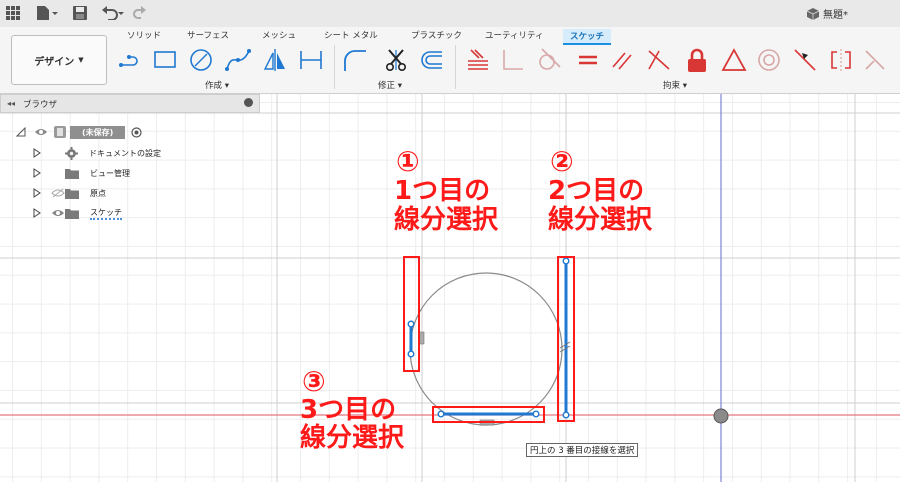  Describe the element at coordinates (486, 349) in the screenshot. I see `sketch-circle` at that location.